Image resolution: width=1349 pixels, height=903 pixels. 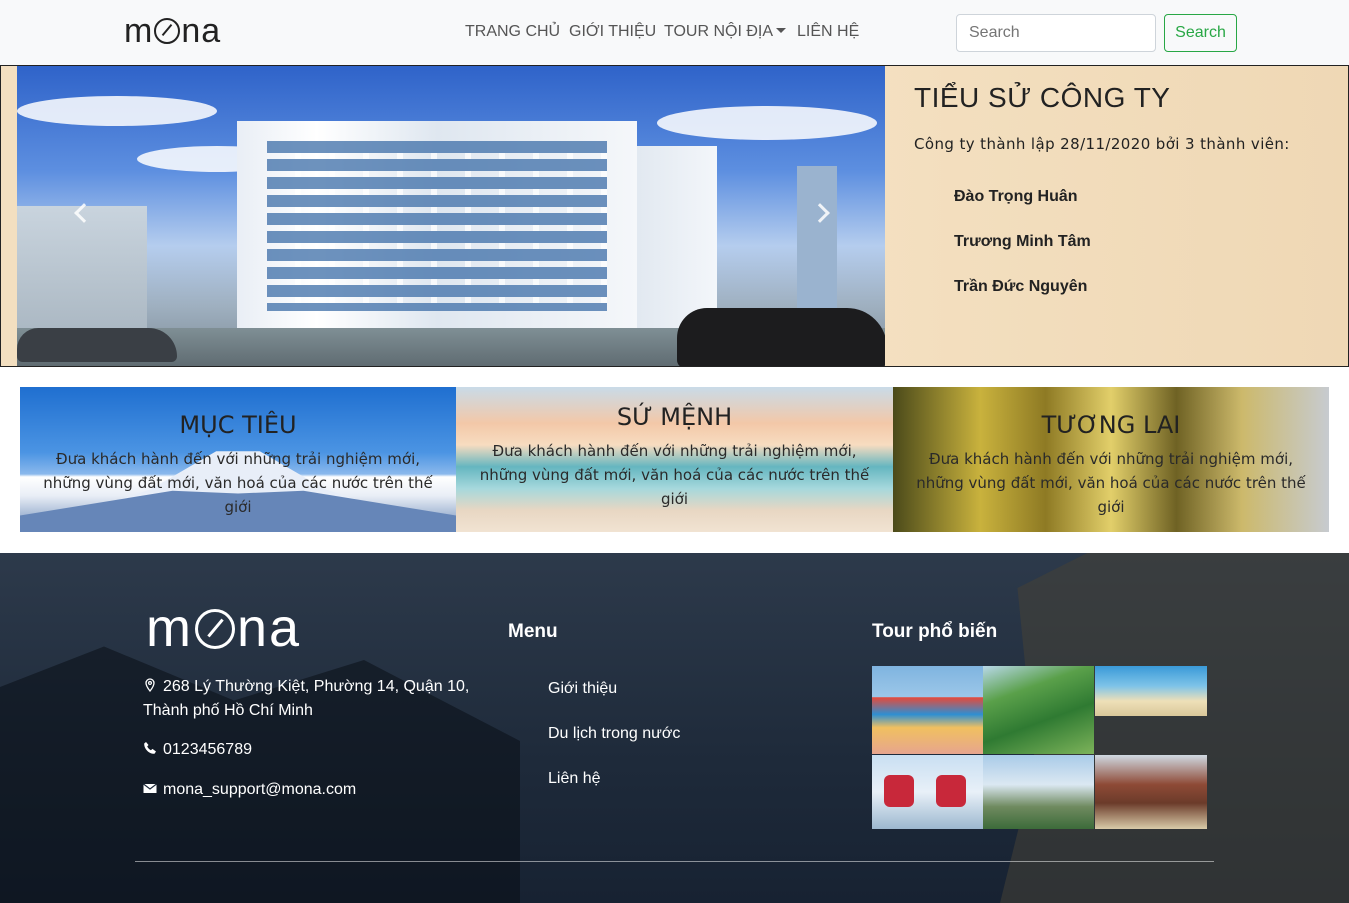 I want to click on nav-link-contact: LIÊN HỆ, so click(x=828, y=32).